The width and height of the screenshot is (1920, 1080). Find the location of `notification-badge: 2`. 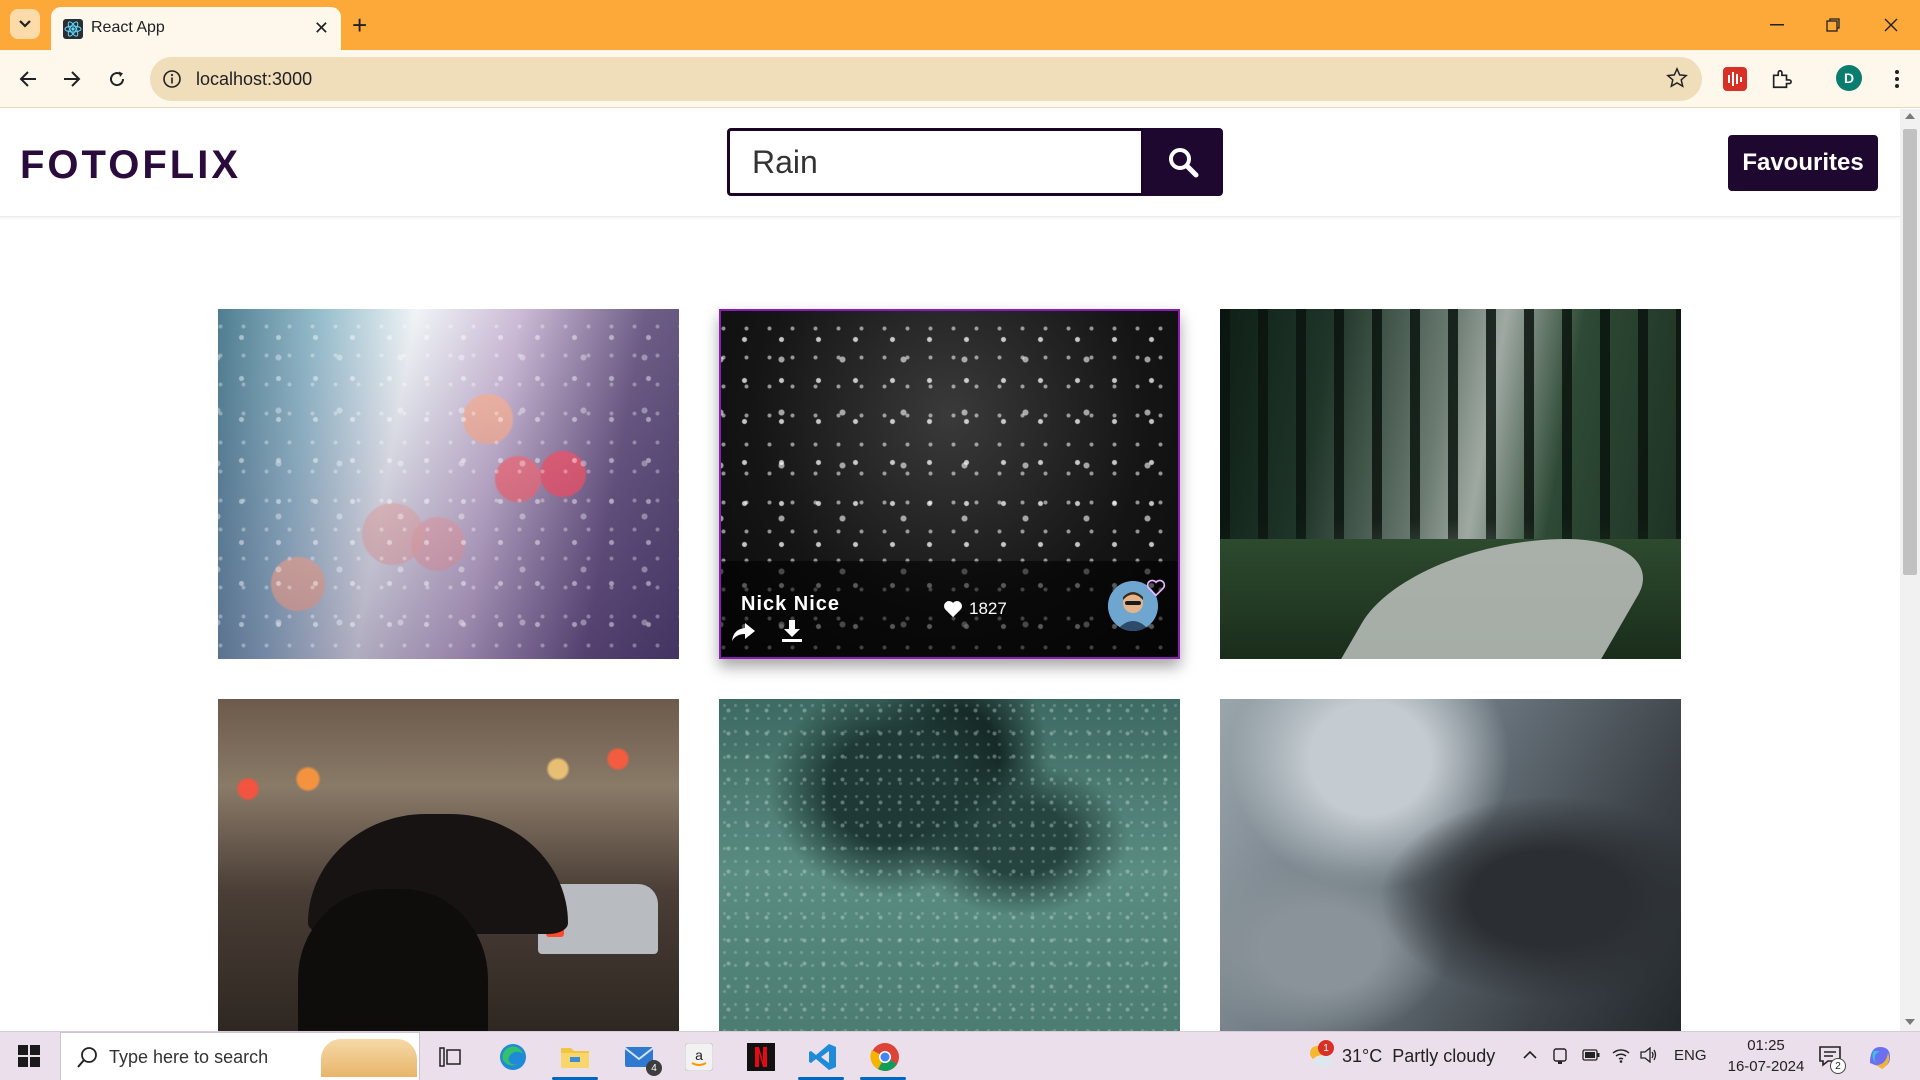

notification-badge: 2 is located at coordinates (1838, 1066).